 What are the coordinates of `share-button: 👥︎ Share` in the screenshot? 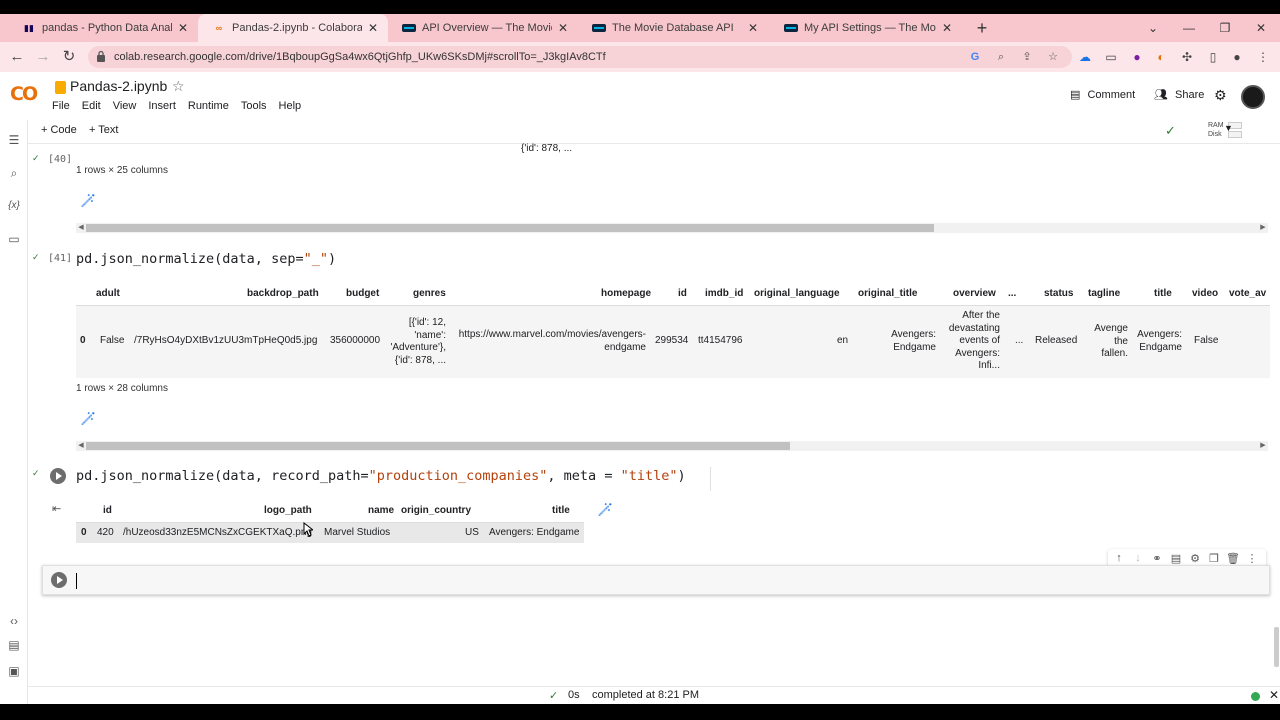 It's located at (1179, 95).